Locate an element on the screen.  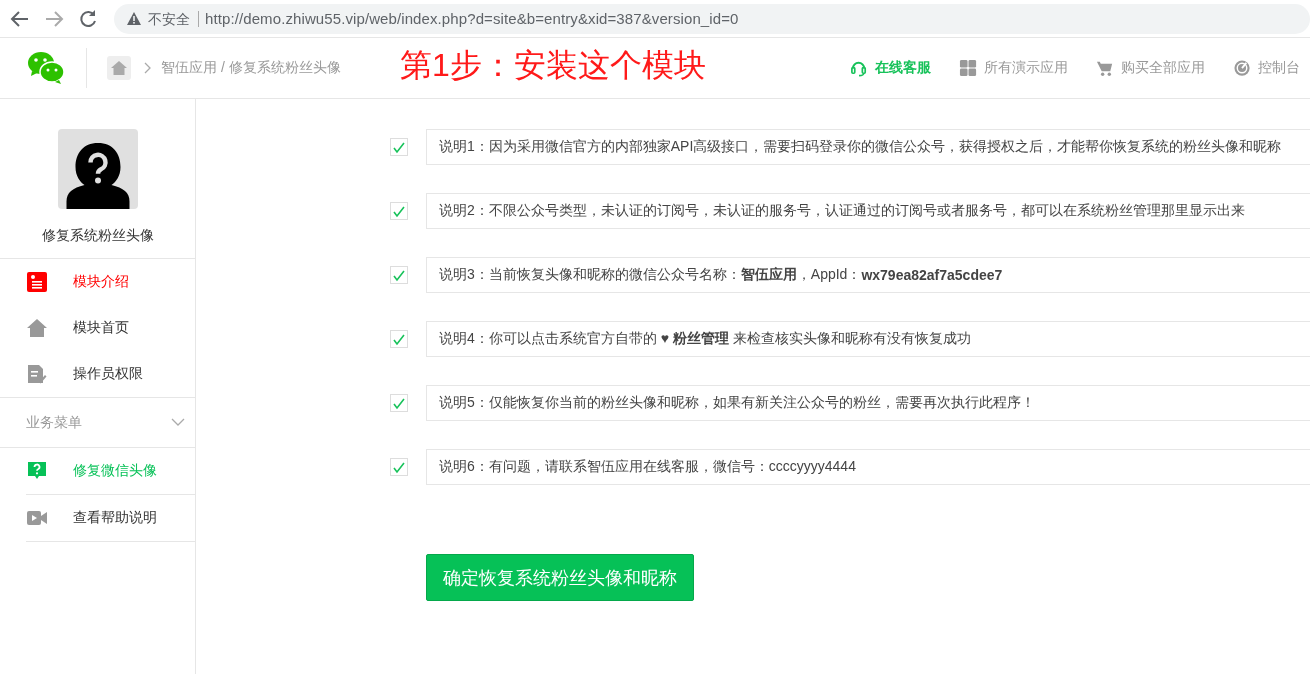
grid-icon is located at coordinates (968, 68).